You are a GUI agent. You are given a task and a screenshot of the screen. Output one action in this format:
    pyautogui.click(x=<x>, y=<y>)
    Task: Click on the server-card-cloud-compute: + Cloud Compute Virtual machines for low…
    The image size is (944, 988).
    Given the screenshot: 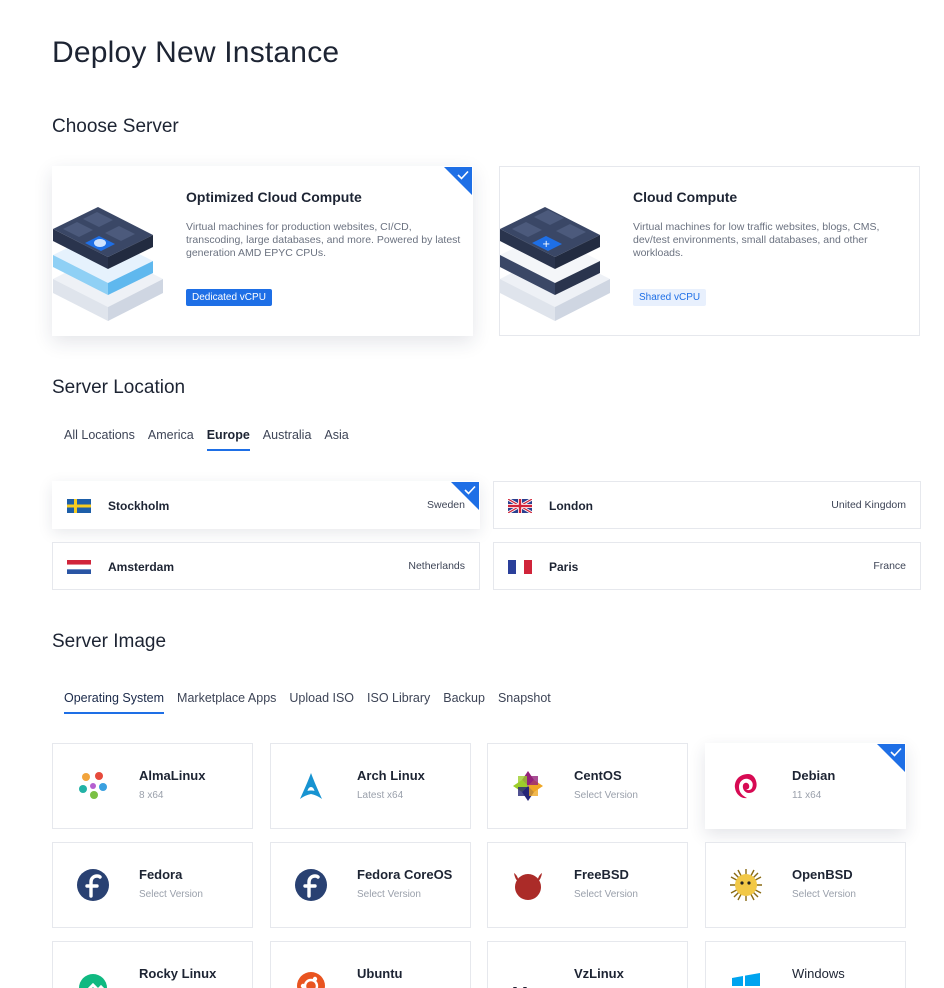 What is the action you would take?
    pyautogui.click(x=709, y=251)
    